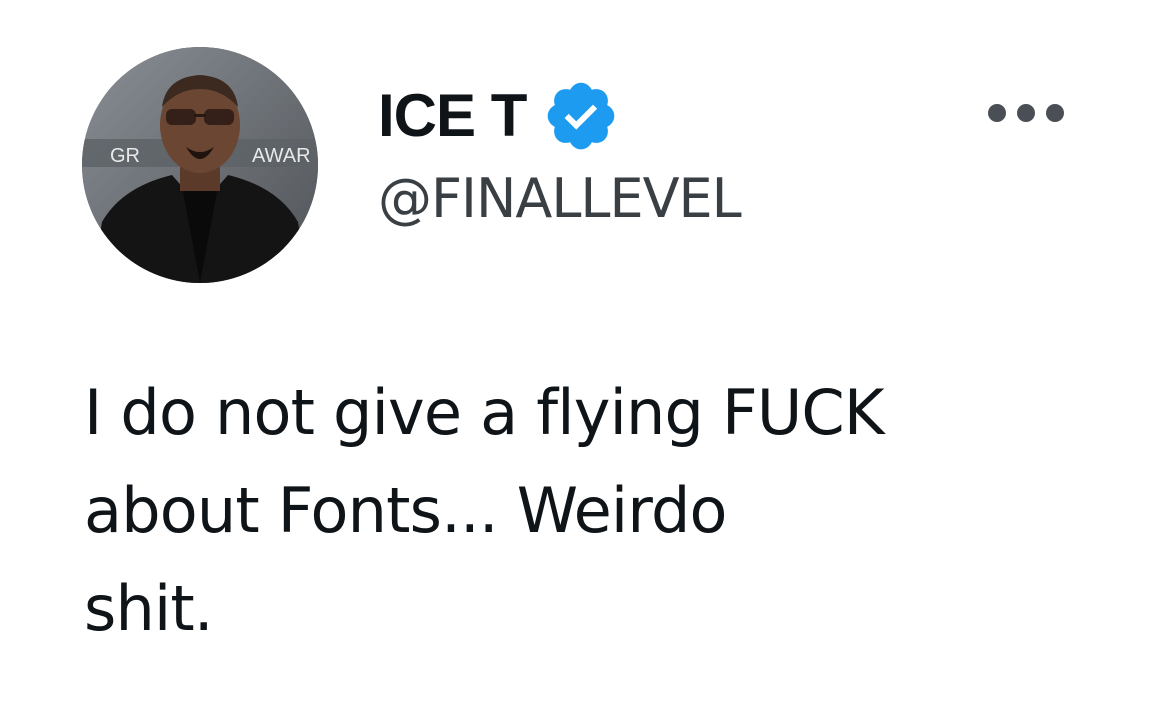  I want to click on display-name: ICE T, so click(452, 116).